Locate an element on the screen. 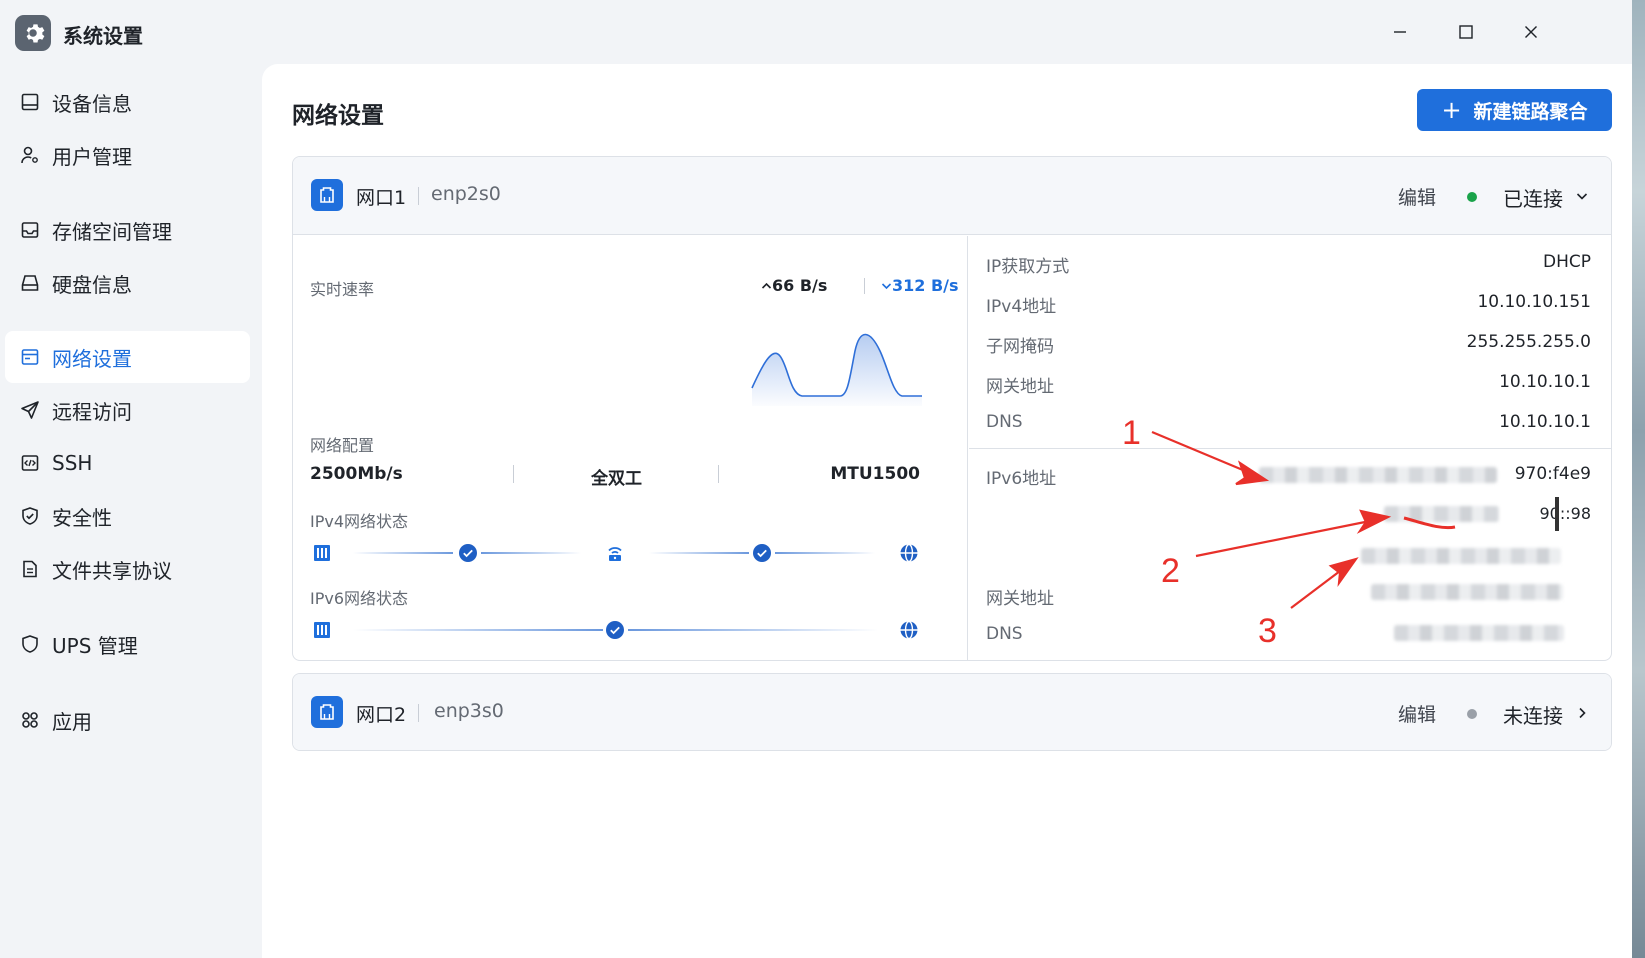 Image resolution: width=1645 pixels, height=958 pixels. port-name: 网口1 is located at coordinates (381, 198).